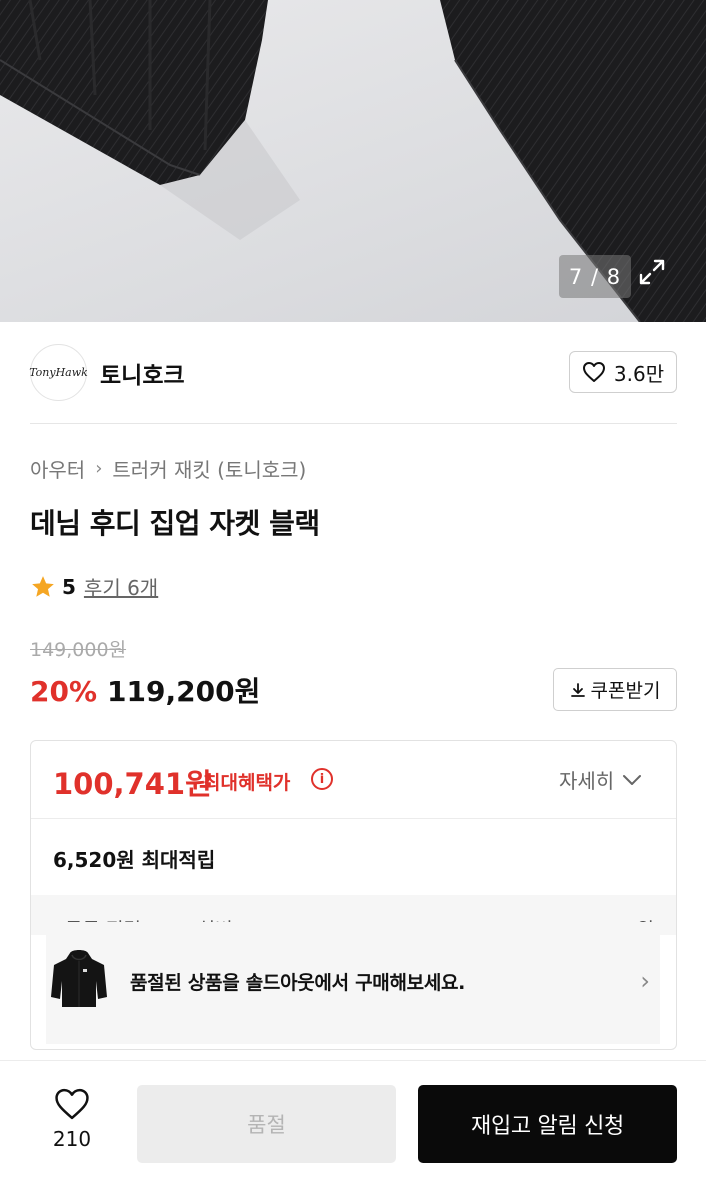 The height and width of the screenshot is (1200, 706). Describe the element at coordinates (632, 779) in the screenshot. I see `chevron-down-icon` at that location.